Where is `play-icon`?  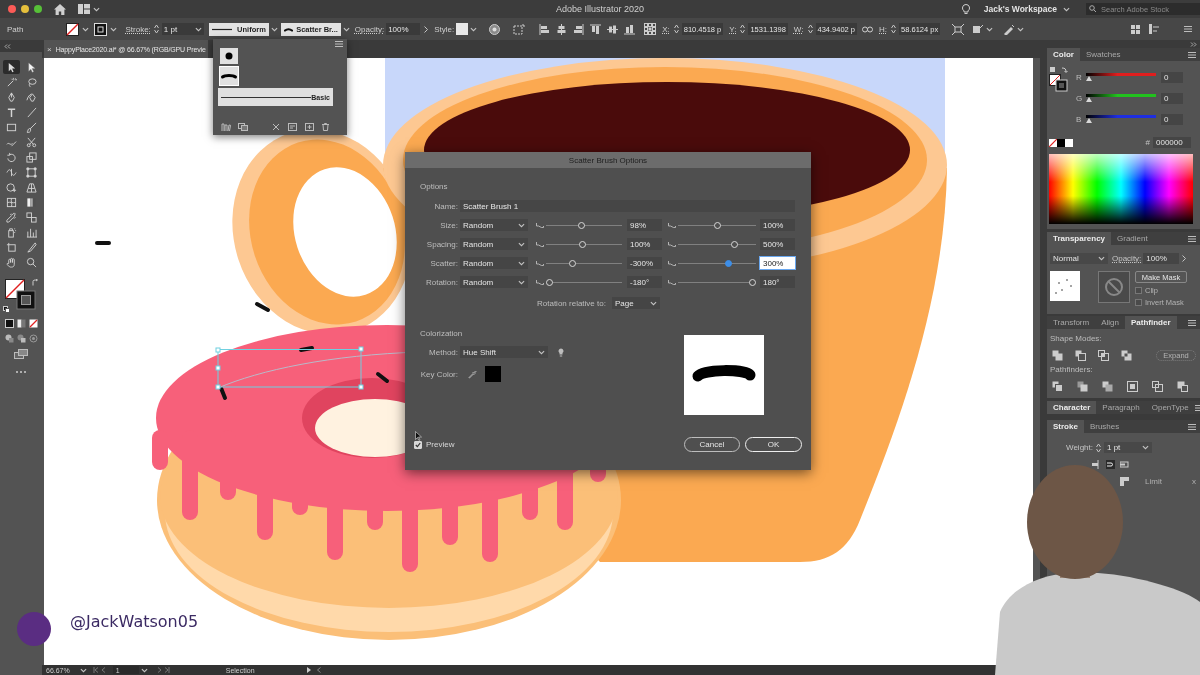 play-icon is located at coordinates (308, 670).